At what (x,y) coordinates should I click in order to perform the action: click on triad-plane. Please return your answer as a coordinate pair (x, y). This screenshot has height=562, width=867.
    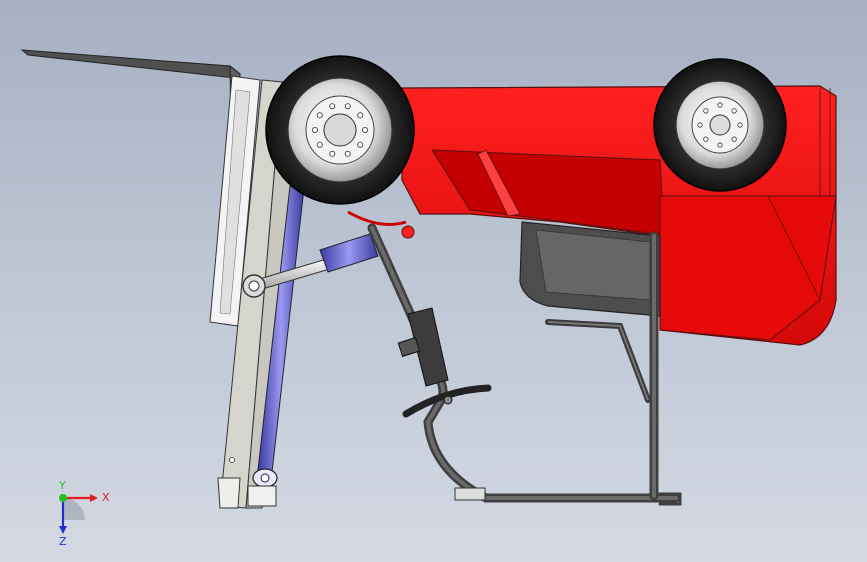
    Looking at the image, I should click on (74, 509).